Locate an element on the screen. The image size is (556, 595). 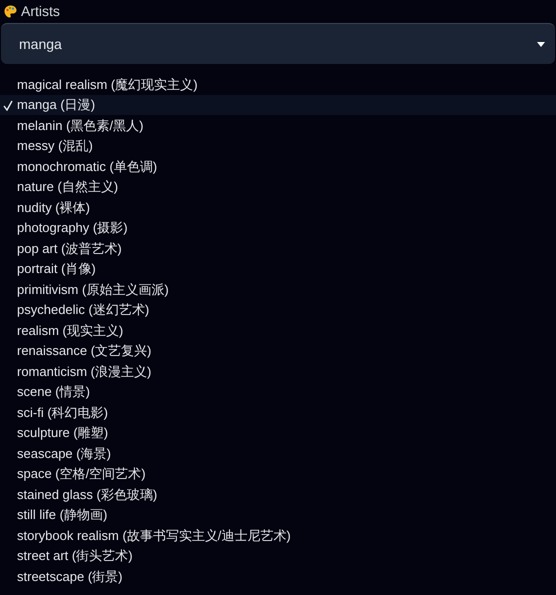
option-item: romanticism (浪漫主义) is located at coordinates (278, 371).